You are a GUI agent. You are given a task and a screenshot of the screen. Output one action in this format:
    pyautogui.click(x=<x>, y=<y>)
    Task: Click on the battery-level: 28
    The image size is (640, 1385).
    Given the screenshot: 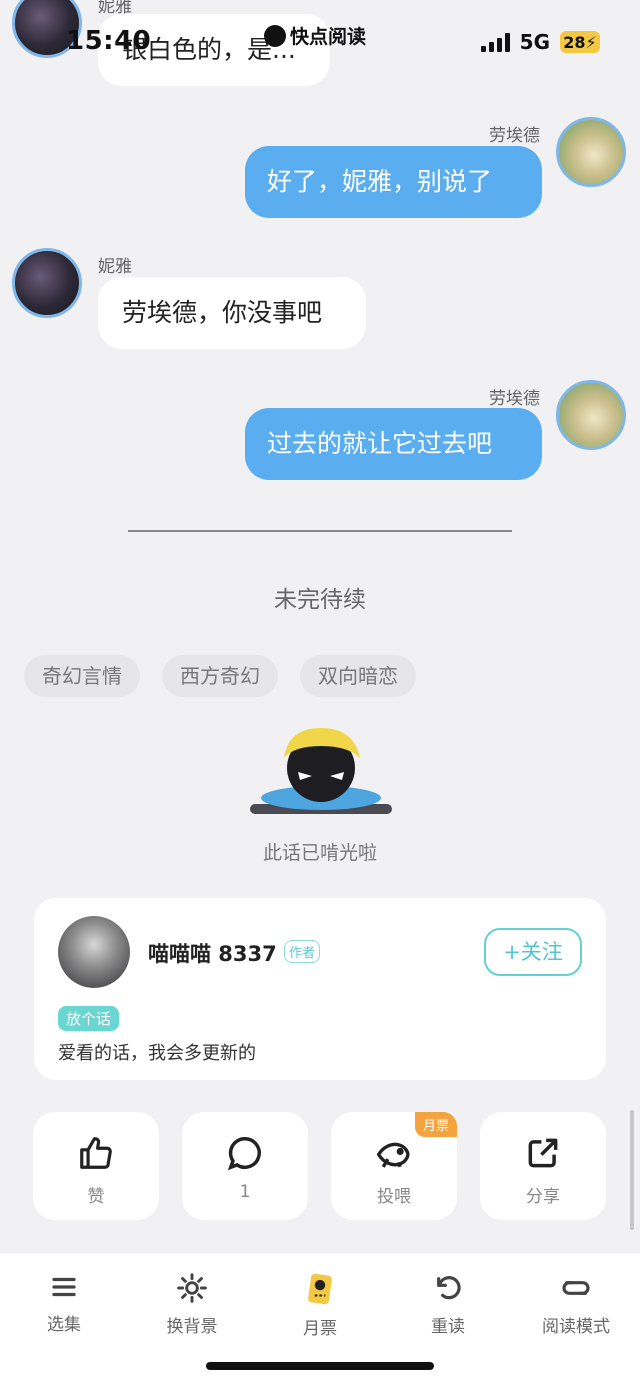 What is the action you would take?
    pyautogui.click(x=574, y=42)
    